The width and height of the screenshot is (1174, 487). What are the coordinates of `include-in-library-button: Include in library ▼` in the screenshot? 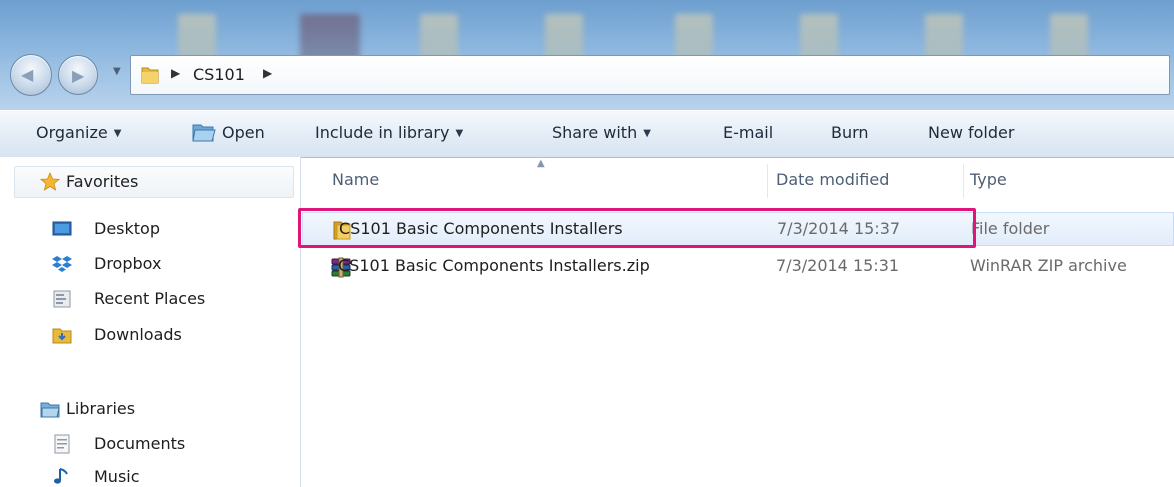 It's located at (389, 132).